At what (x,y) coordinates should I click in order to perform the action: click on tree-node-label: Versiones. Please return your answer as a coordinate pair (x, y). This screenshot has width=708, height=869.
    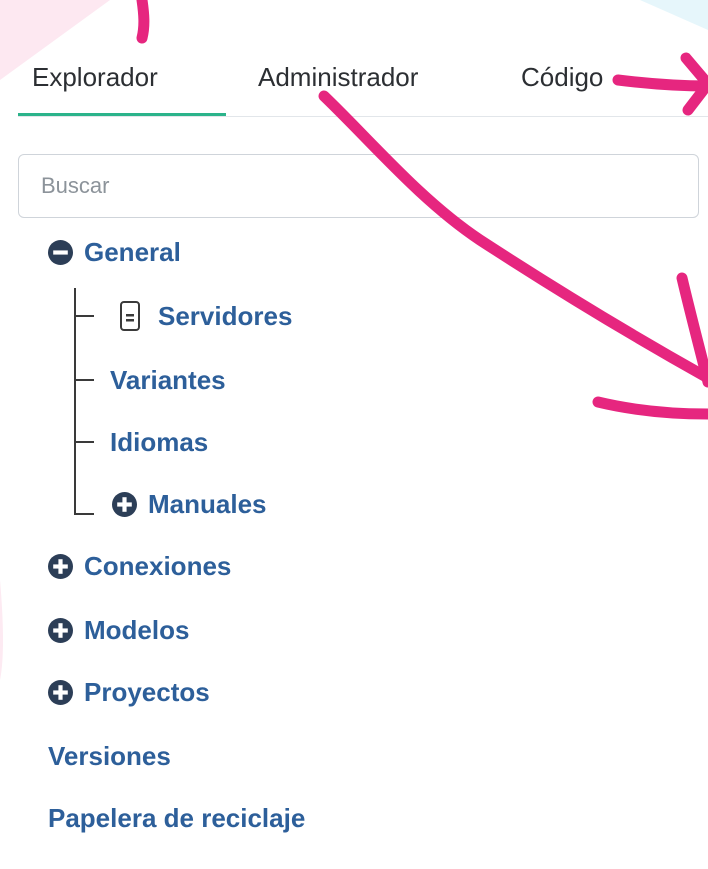
    Looking at the image, I should click on (109, 755).